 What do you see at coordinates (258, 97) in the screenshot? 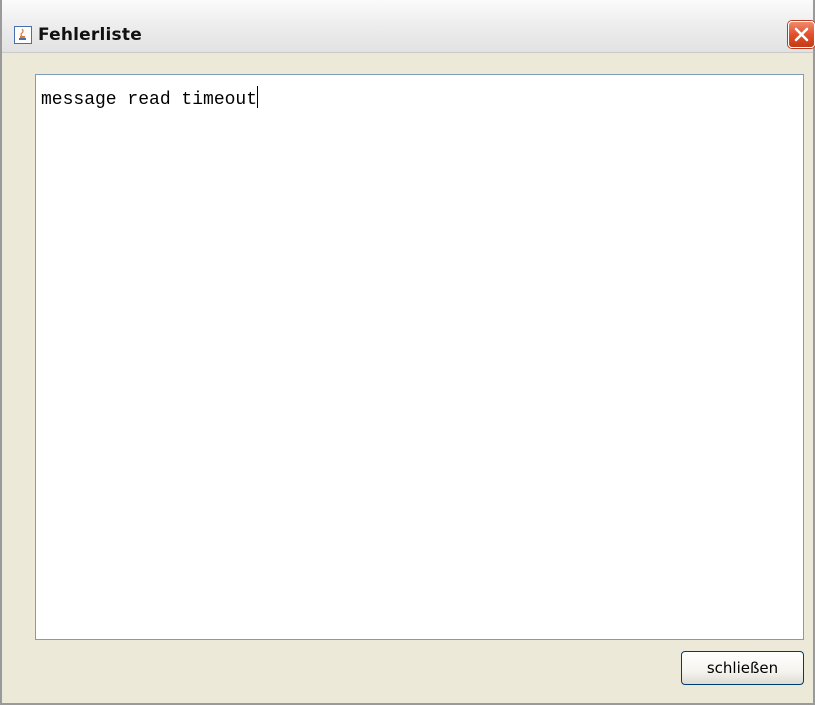
I see `text-caret` at bounding box center [258, 97].